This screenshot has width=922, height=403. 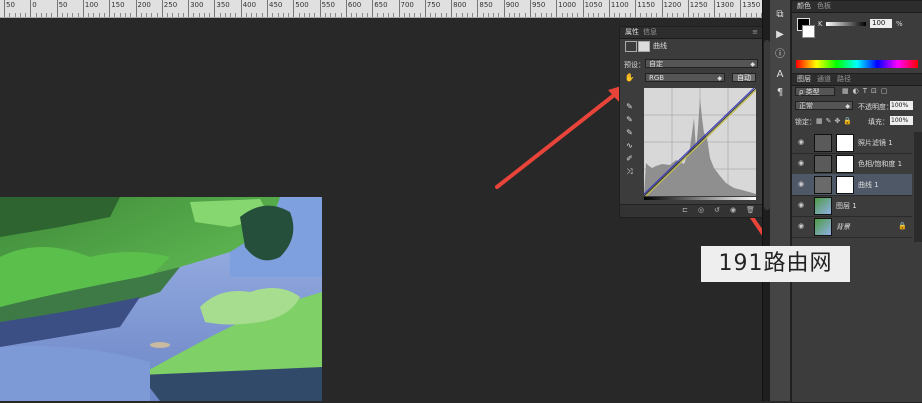 What do you see at coordinates (144, 5) in the screenshot?
I see `ruler-label: 200` at bounding box center [144, 5].